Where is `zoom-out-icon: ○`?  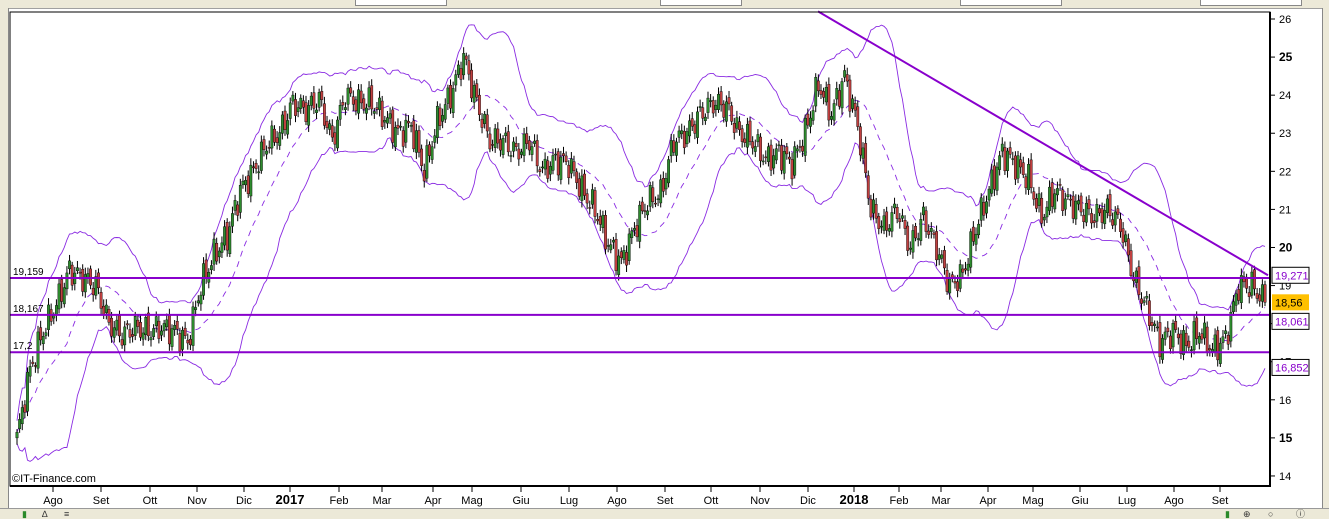 zoom-out-icon: ○ is located at coordinates (1270, 514).